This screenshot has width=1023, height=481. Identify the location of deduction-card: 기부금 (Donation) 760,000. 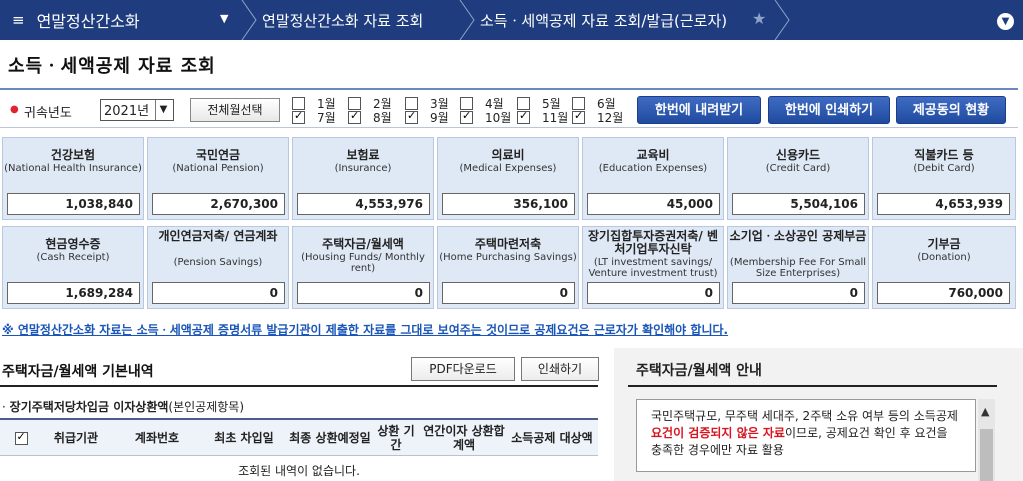
(944, 267).